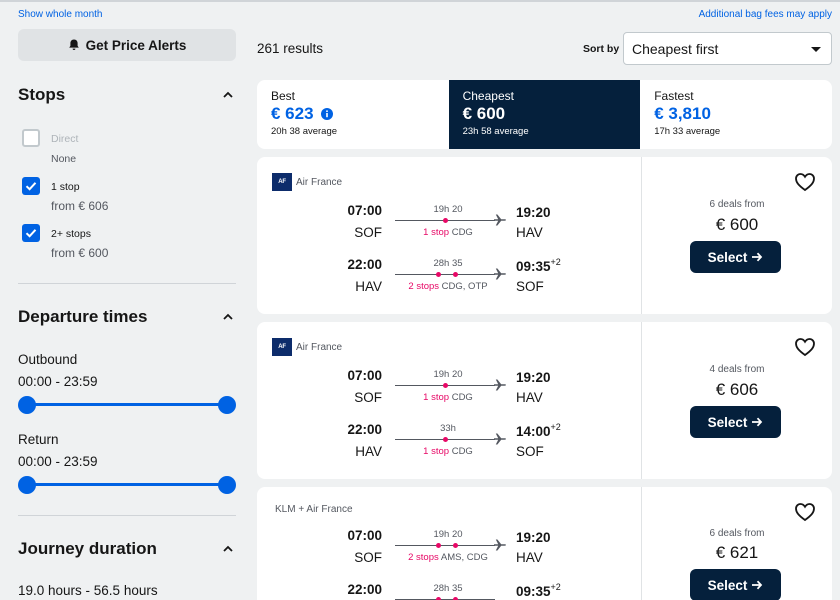 The image size is (840, 600). What do you see at coordinates (737, 389) in the screenshot?
I see `price: € 606` at bounding box center [737, 389].